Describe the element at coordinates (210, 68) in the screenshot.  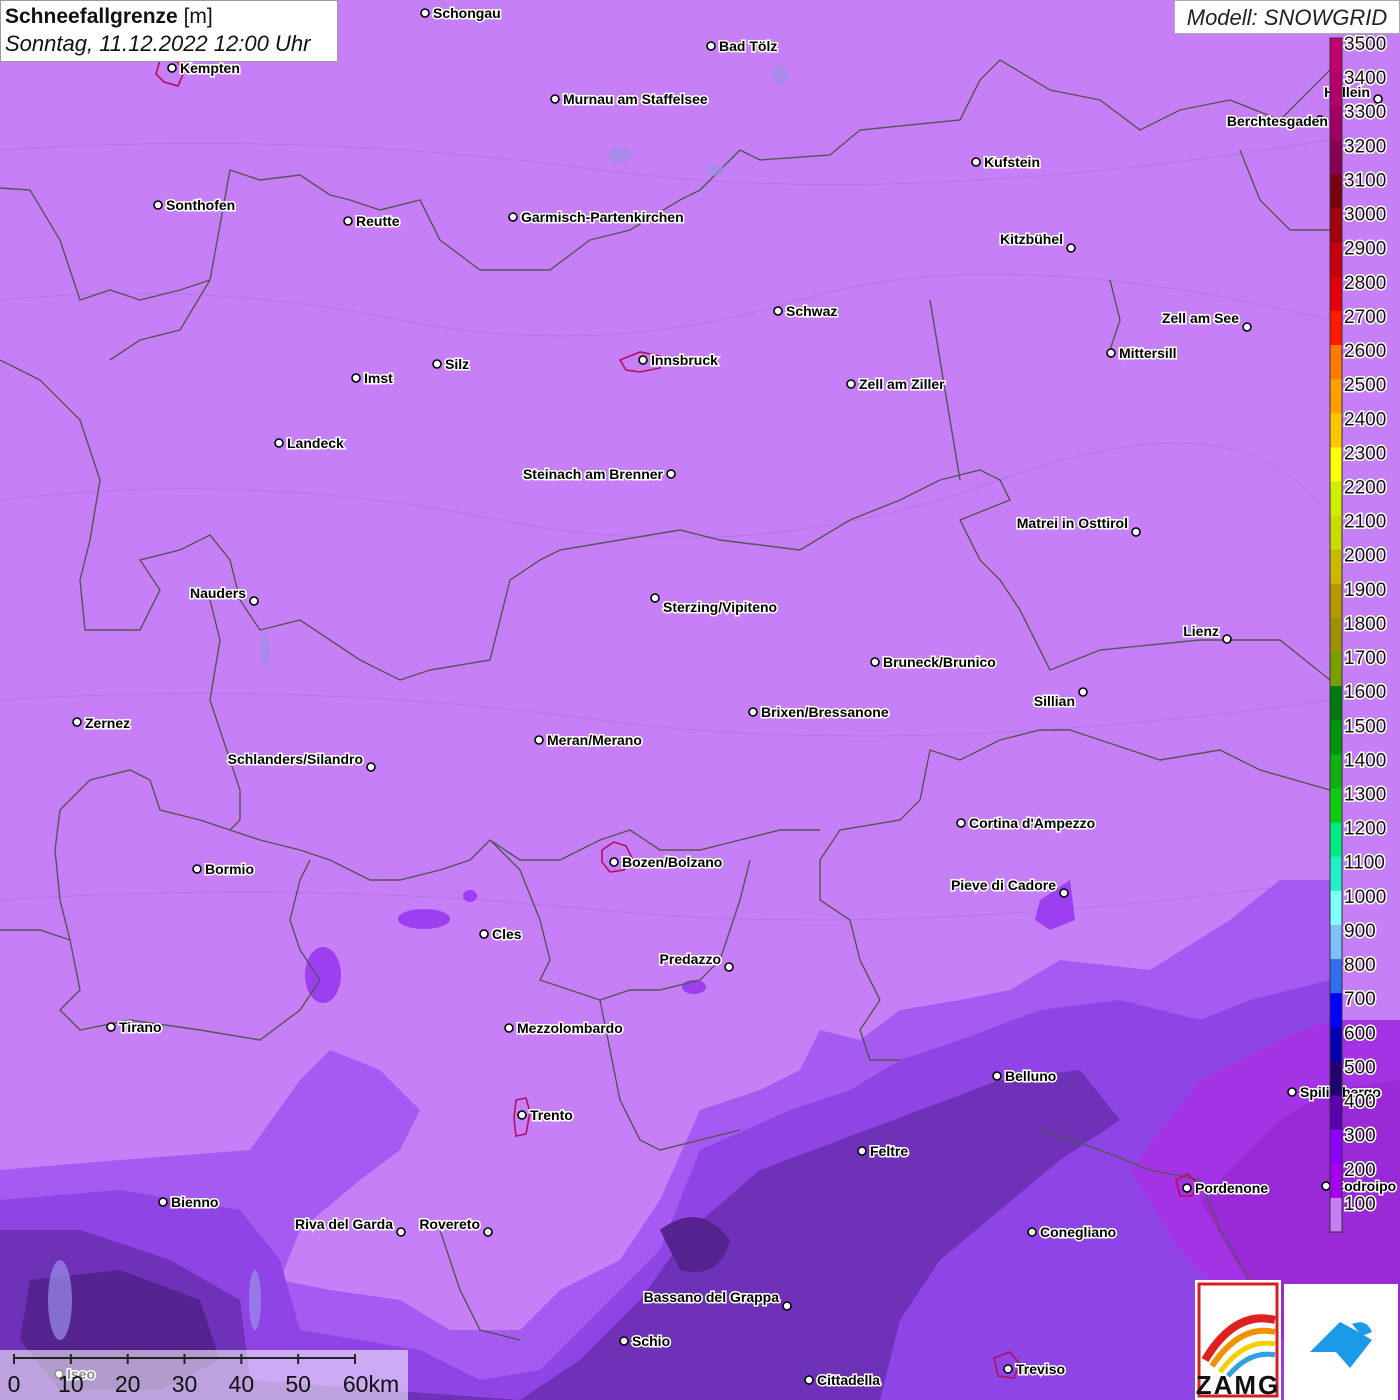
I see `city-label: Kempten` at that location.